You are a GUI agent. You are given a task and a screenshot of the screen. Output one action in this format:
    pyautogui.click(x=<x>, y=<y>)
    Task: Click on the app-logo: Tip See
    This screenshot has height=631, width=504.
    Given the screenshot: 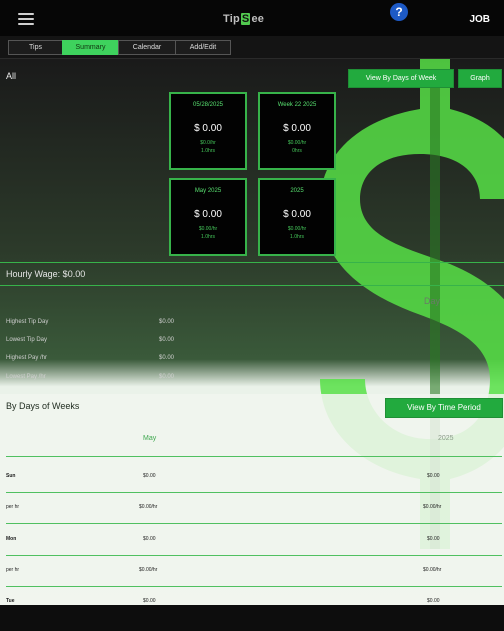 What is the action you would take?
    pyautogui.click(x=244, y=19)
    